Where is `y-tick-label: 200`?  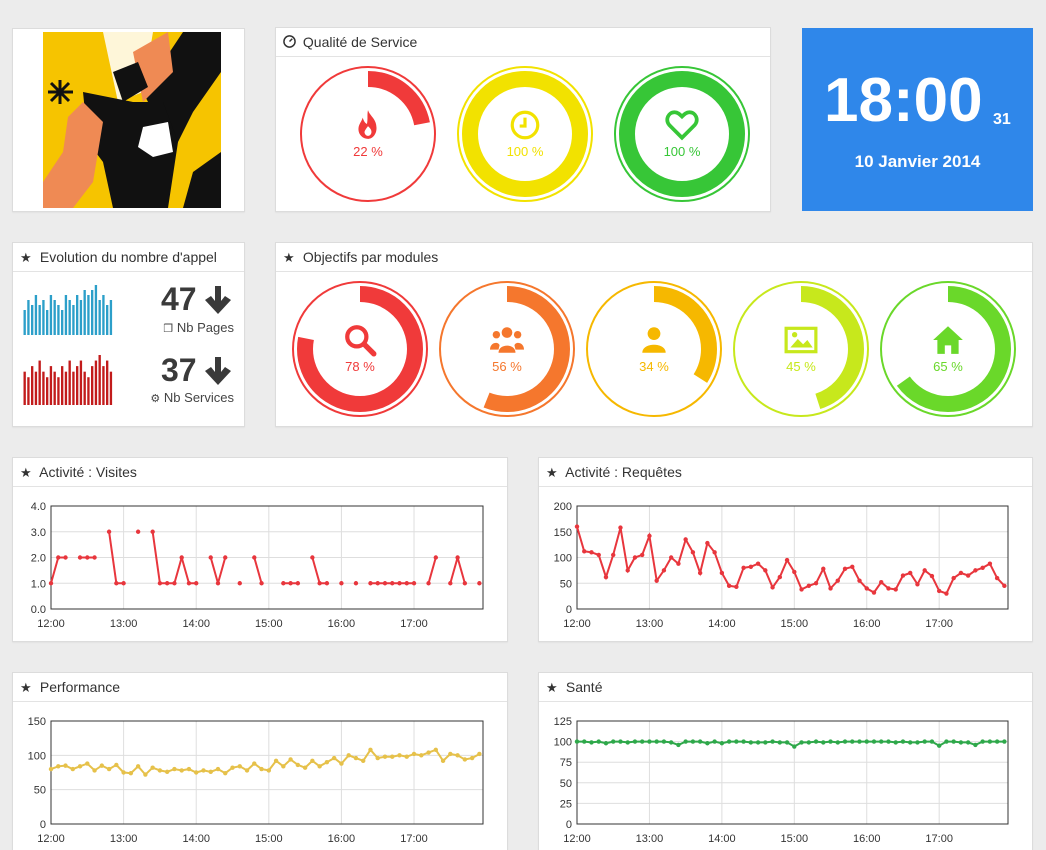 y-tick-label: 200 is located at coordinates (563, 507).